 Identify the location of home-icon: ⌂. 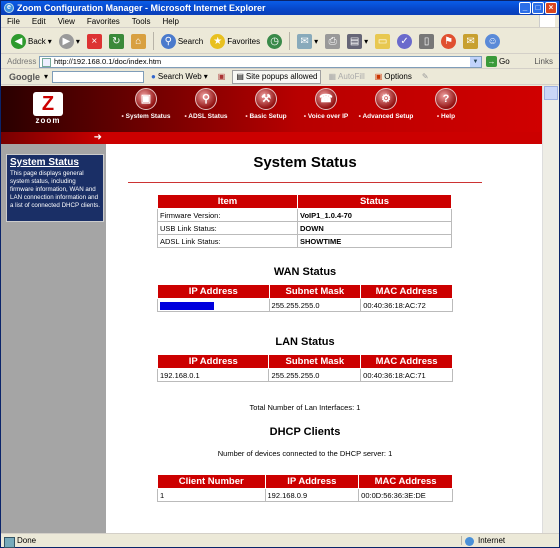
(138, 41).